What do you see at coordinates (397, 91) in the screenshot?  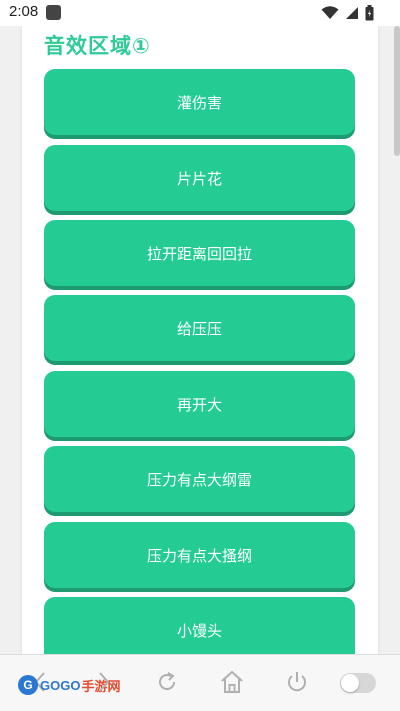 I see `scrollbar` at bounding box center [397, 91].